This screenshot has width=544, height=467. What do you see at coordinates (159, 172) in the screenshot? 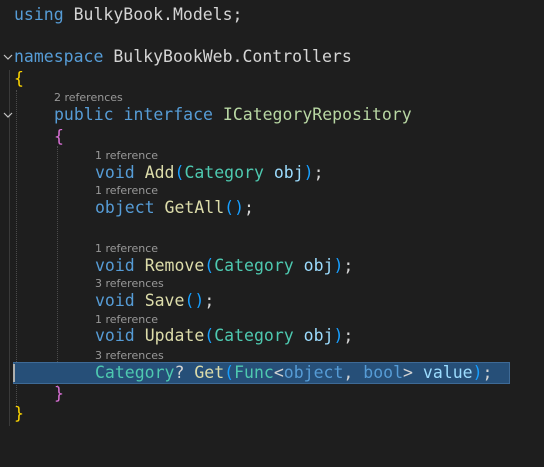
I see `method-name: Add` at bounding box center [159, 172].